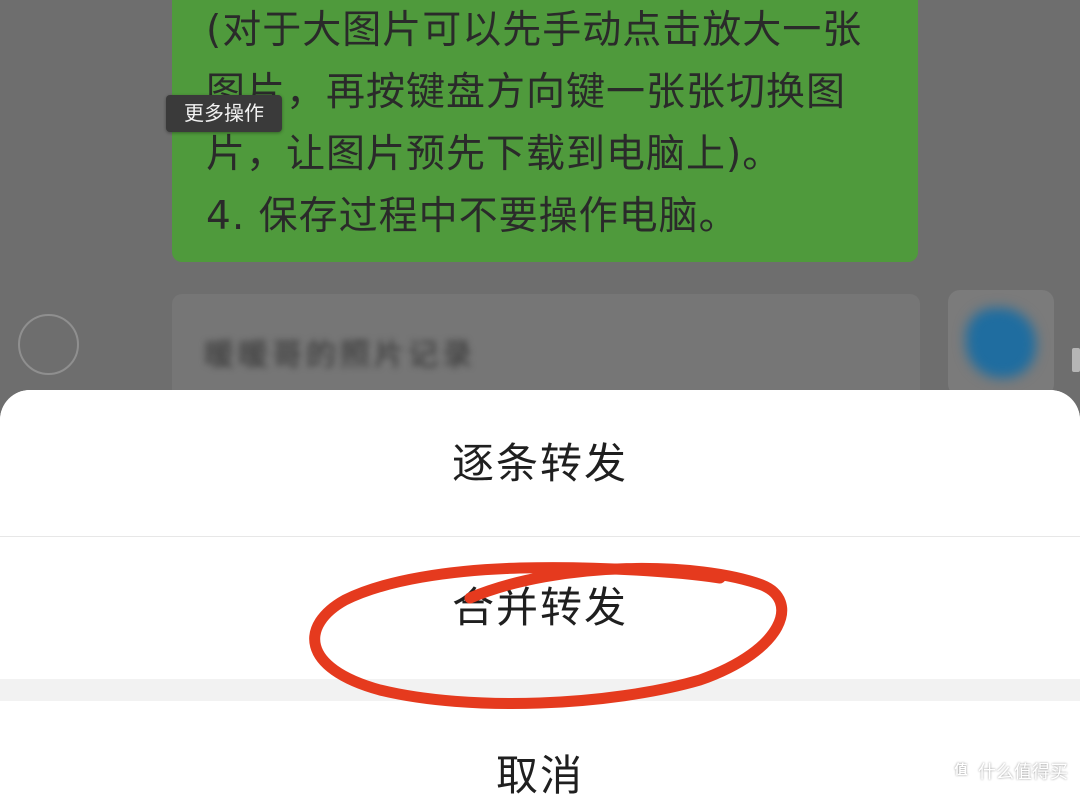 The image size is (1080, 794). What do you see at coordinates (540, 747) in the screenshot?
I see `cancel-button: 取消` at bounding box center [540, 747].